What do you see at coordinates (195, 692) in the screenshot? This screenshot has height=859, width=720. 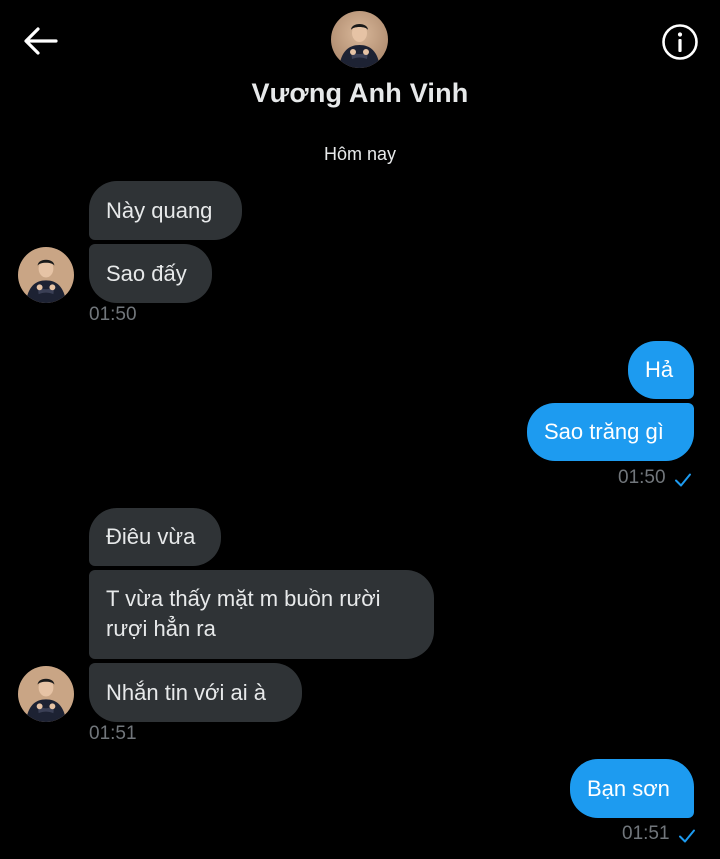 I see `message-bubble-incoming: Nhắn tin với ai à` at bounding box center [195, 692].